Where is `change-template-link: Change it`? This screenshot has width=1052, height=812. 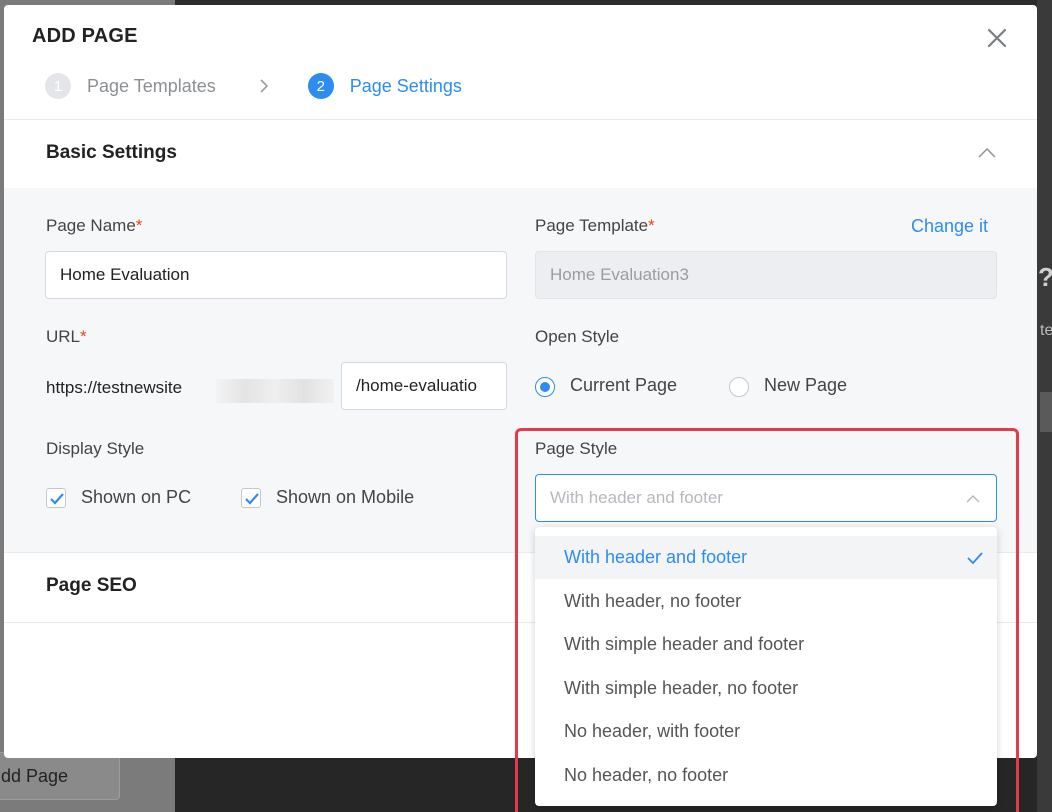 change-template-link: Change it is located at coordinates (949, 226).